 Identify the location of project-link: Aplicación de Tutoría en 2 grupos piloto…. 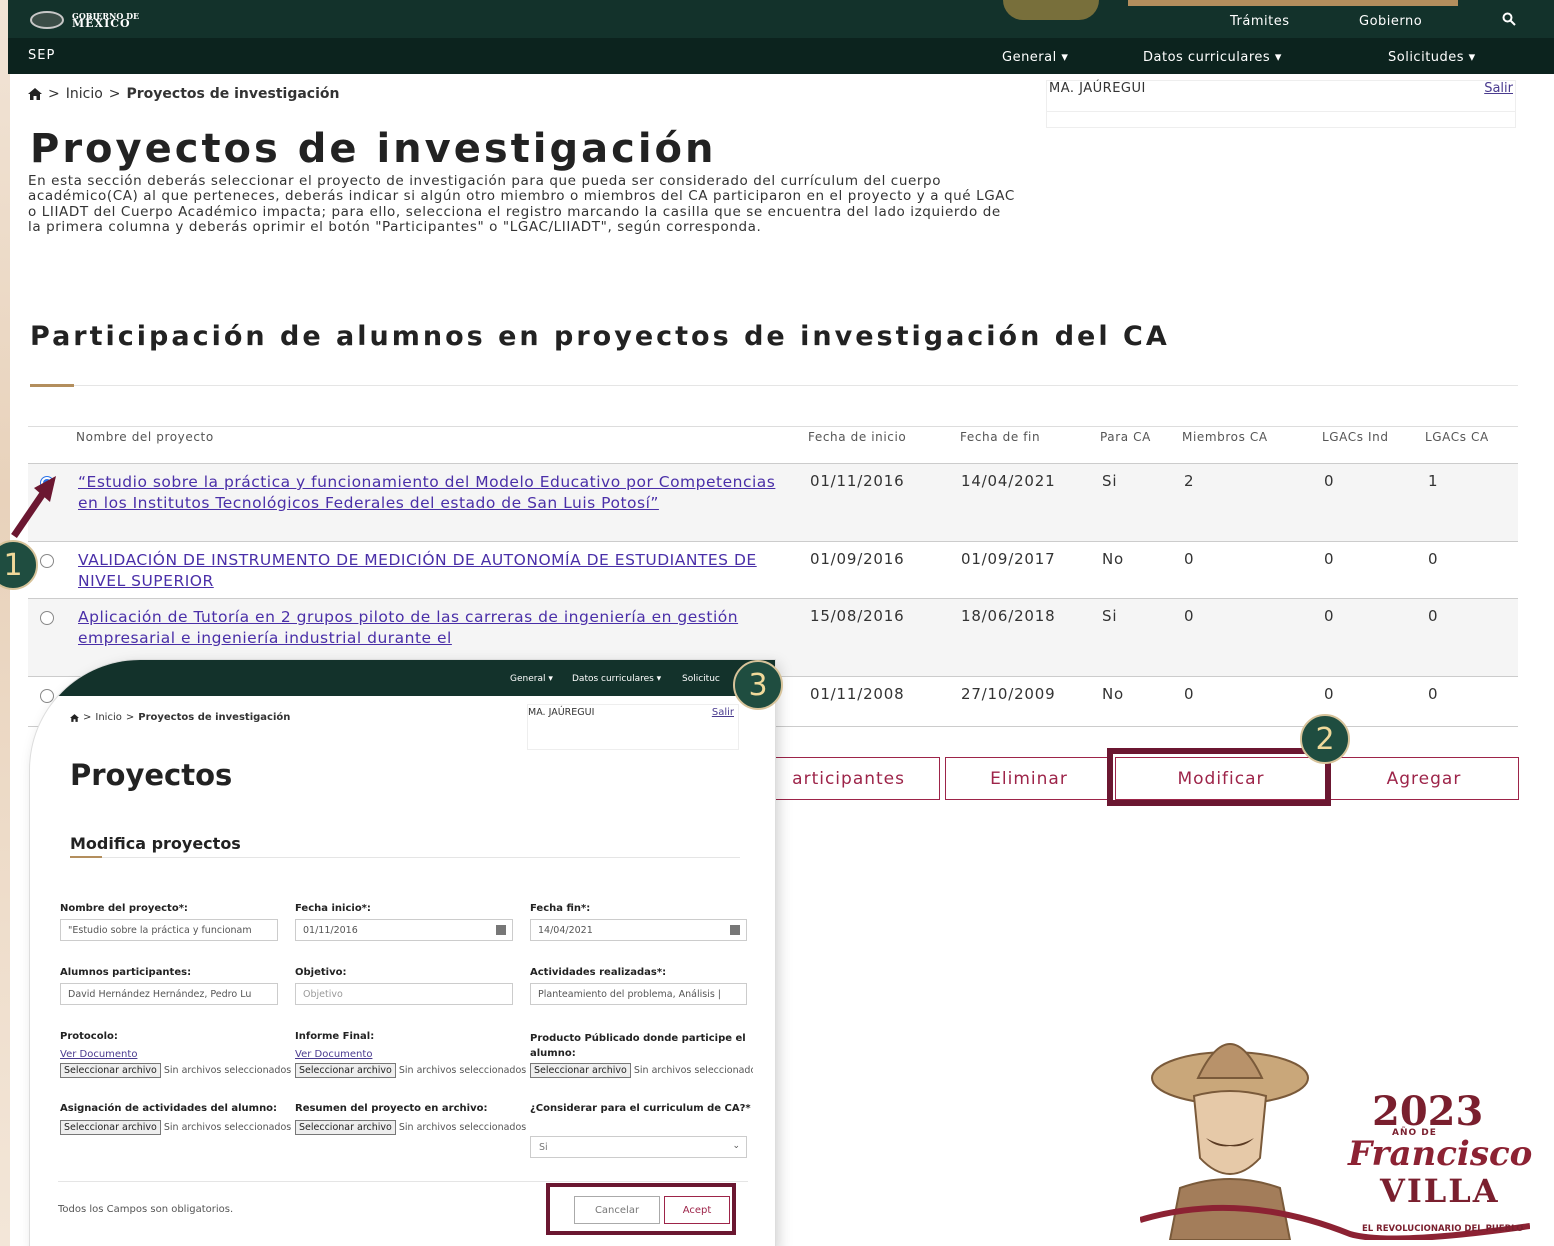
(433, 627).